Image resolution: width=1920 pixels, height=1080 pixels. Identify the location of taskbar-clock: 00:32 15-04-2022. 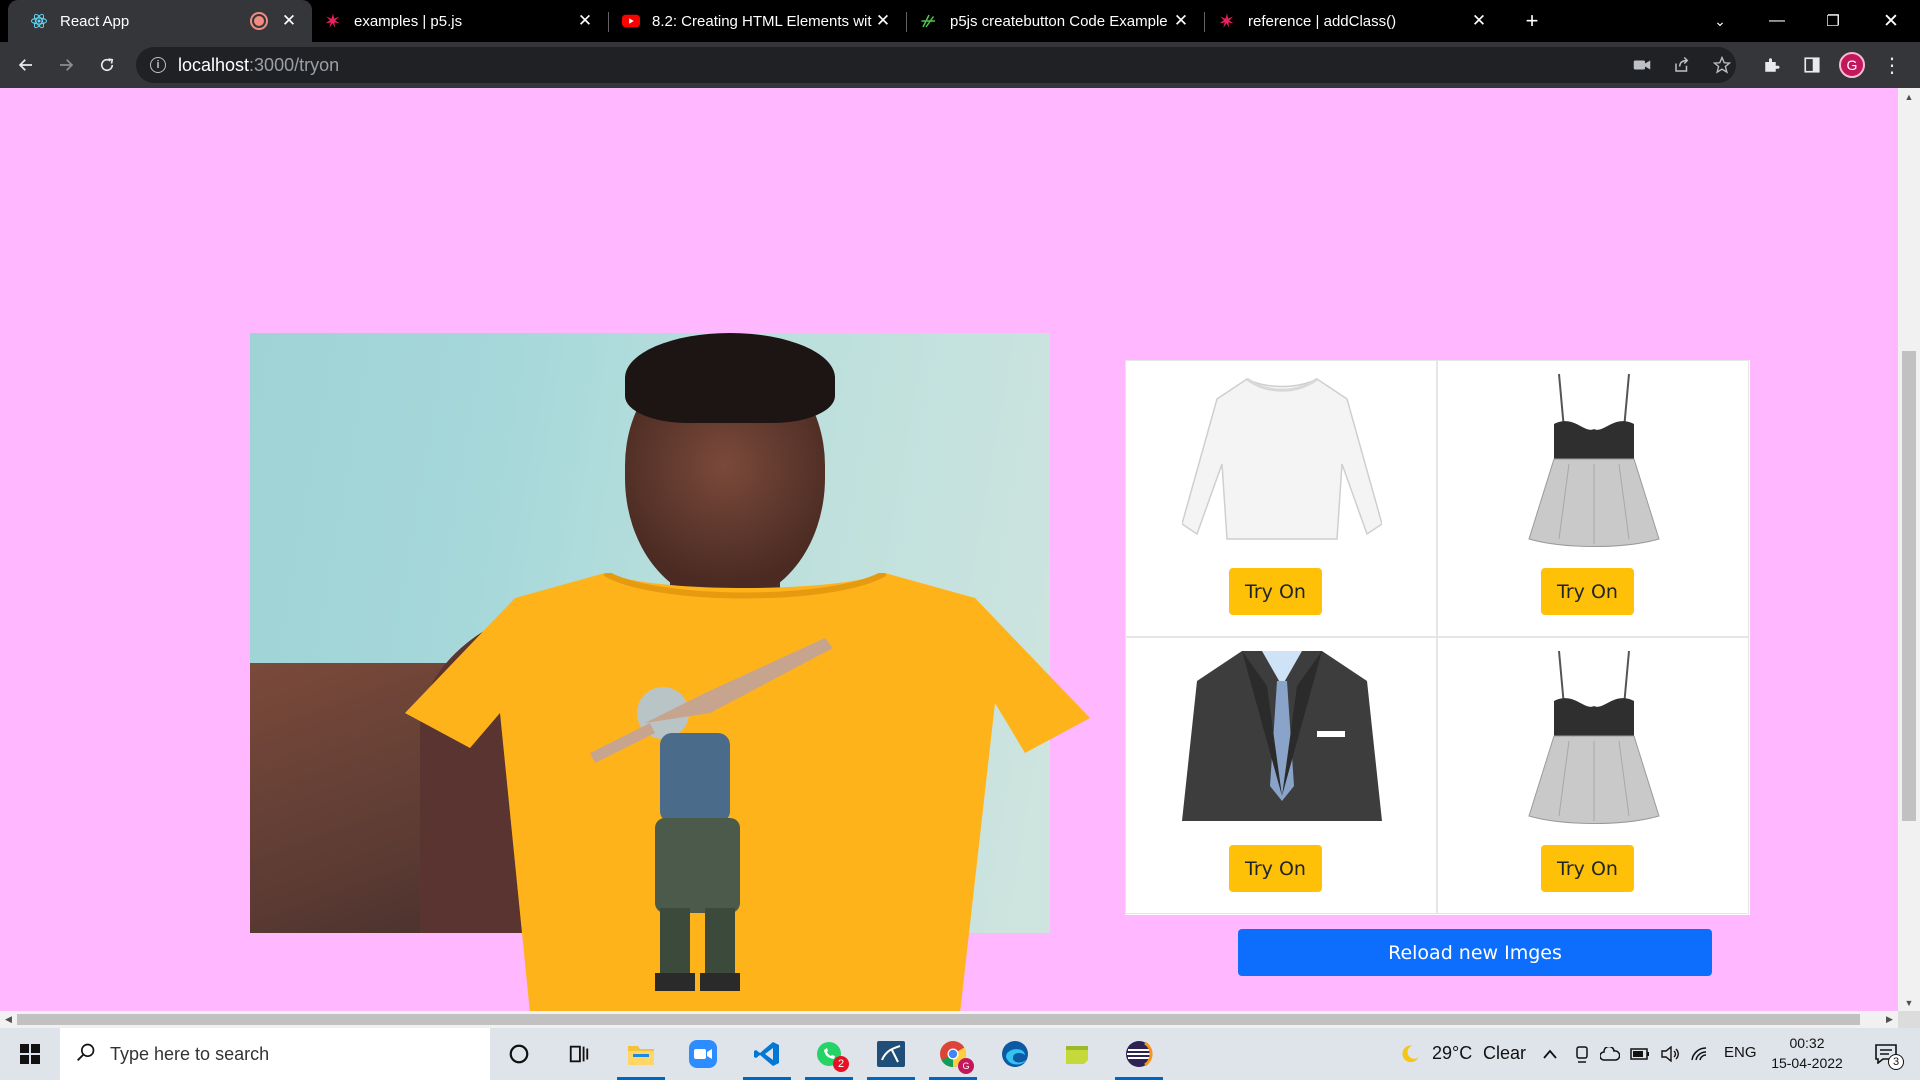
(1807, 1053).